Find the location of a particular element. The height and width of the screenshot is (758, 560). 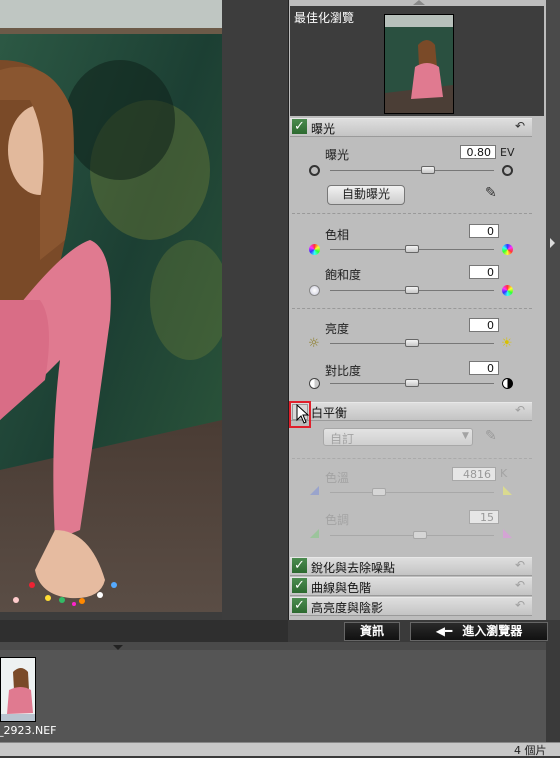

wb-eyedropper-icon: ✎ is located at coordinates (491, 436).